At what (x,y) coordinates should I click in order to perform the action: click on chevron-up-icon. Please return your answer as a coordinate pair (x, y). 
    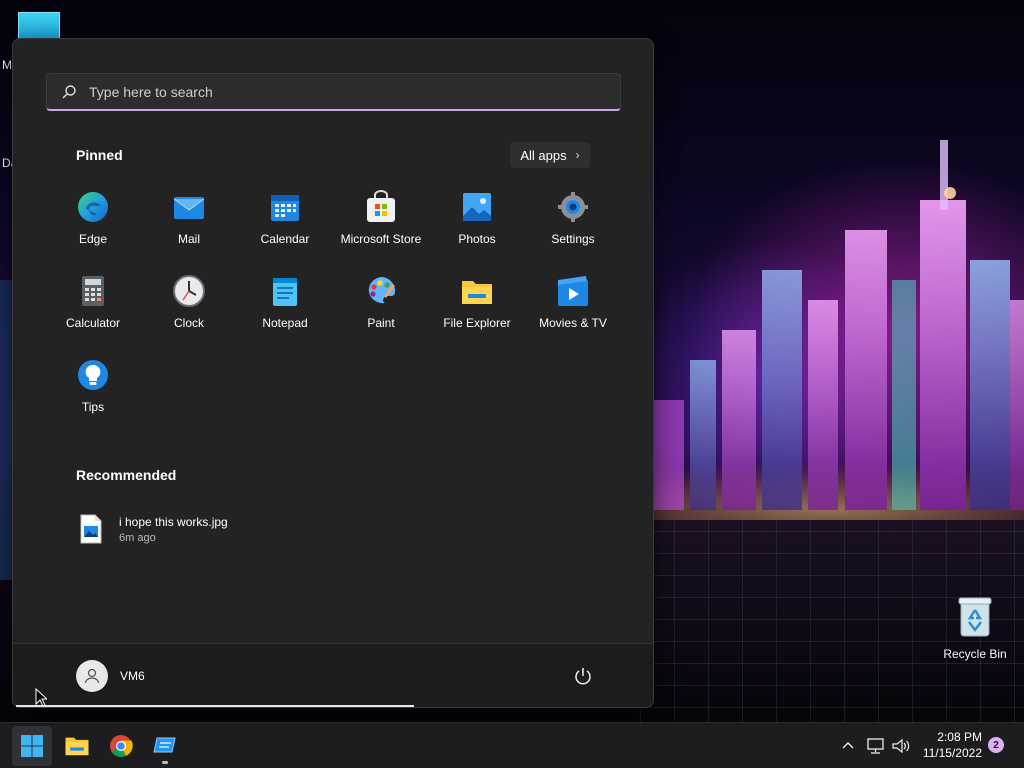
    Looking at the image, I should click on (848, 745).